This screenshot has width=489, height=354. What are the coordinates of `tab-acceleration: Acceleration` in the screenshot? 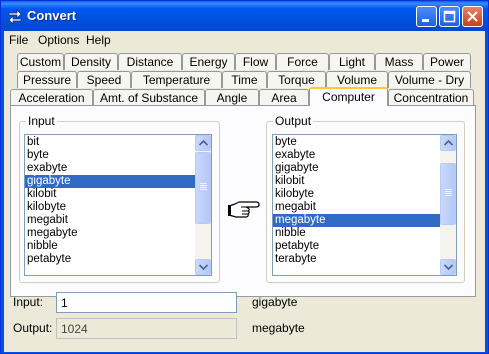 It's located at (51, 97).